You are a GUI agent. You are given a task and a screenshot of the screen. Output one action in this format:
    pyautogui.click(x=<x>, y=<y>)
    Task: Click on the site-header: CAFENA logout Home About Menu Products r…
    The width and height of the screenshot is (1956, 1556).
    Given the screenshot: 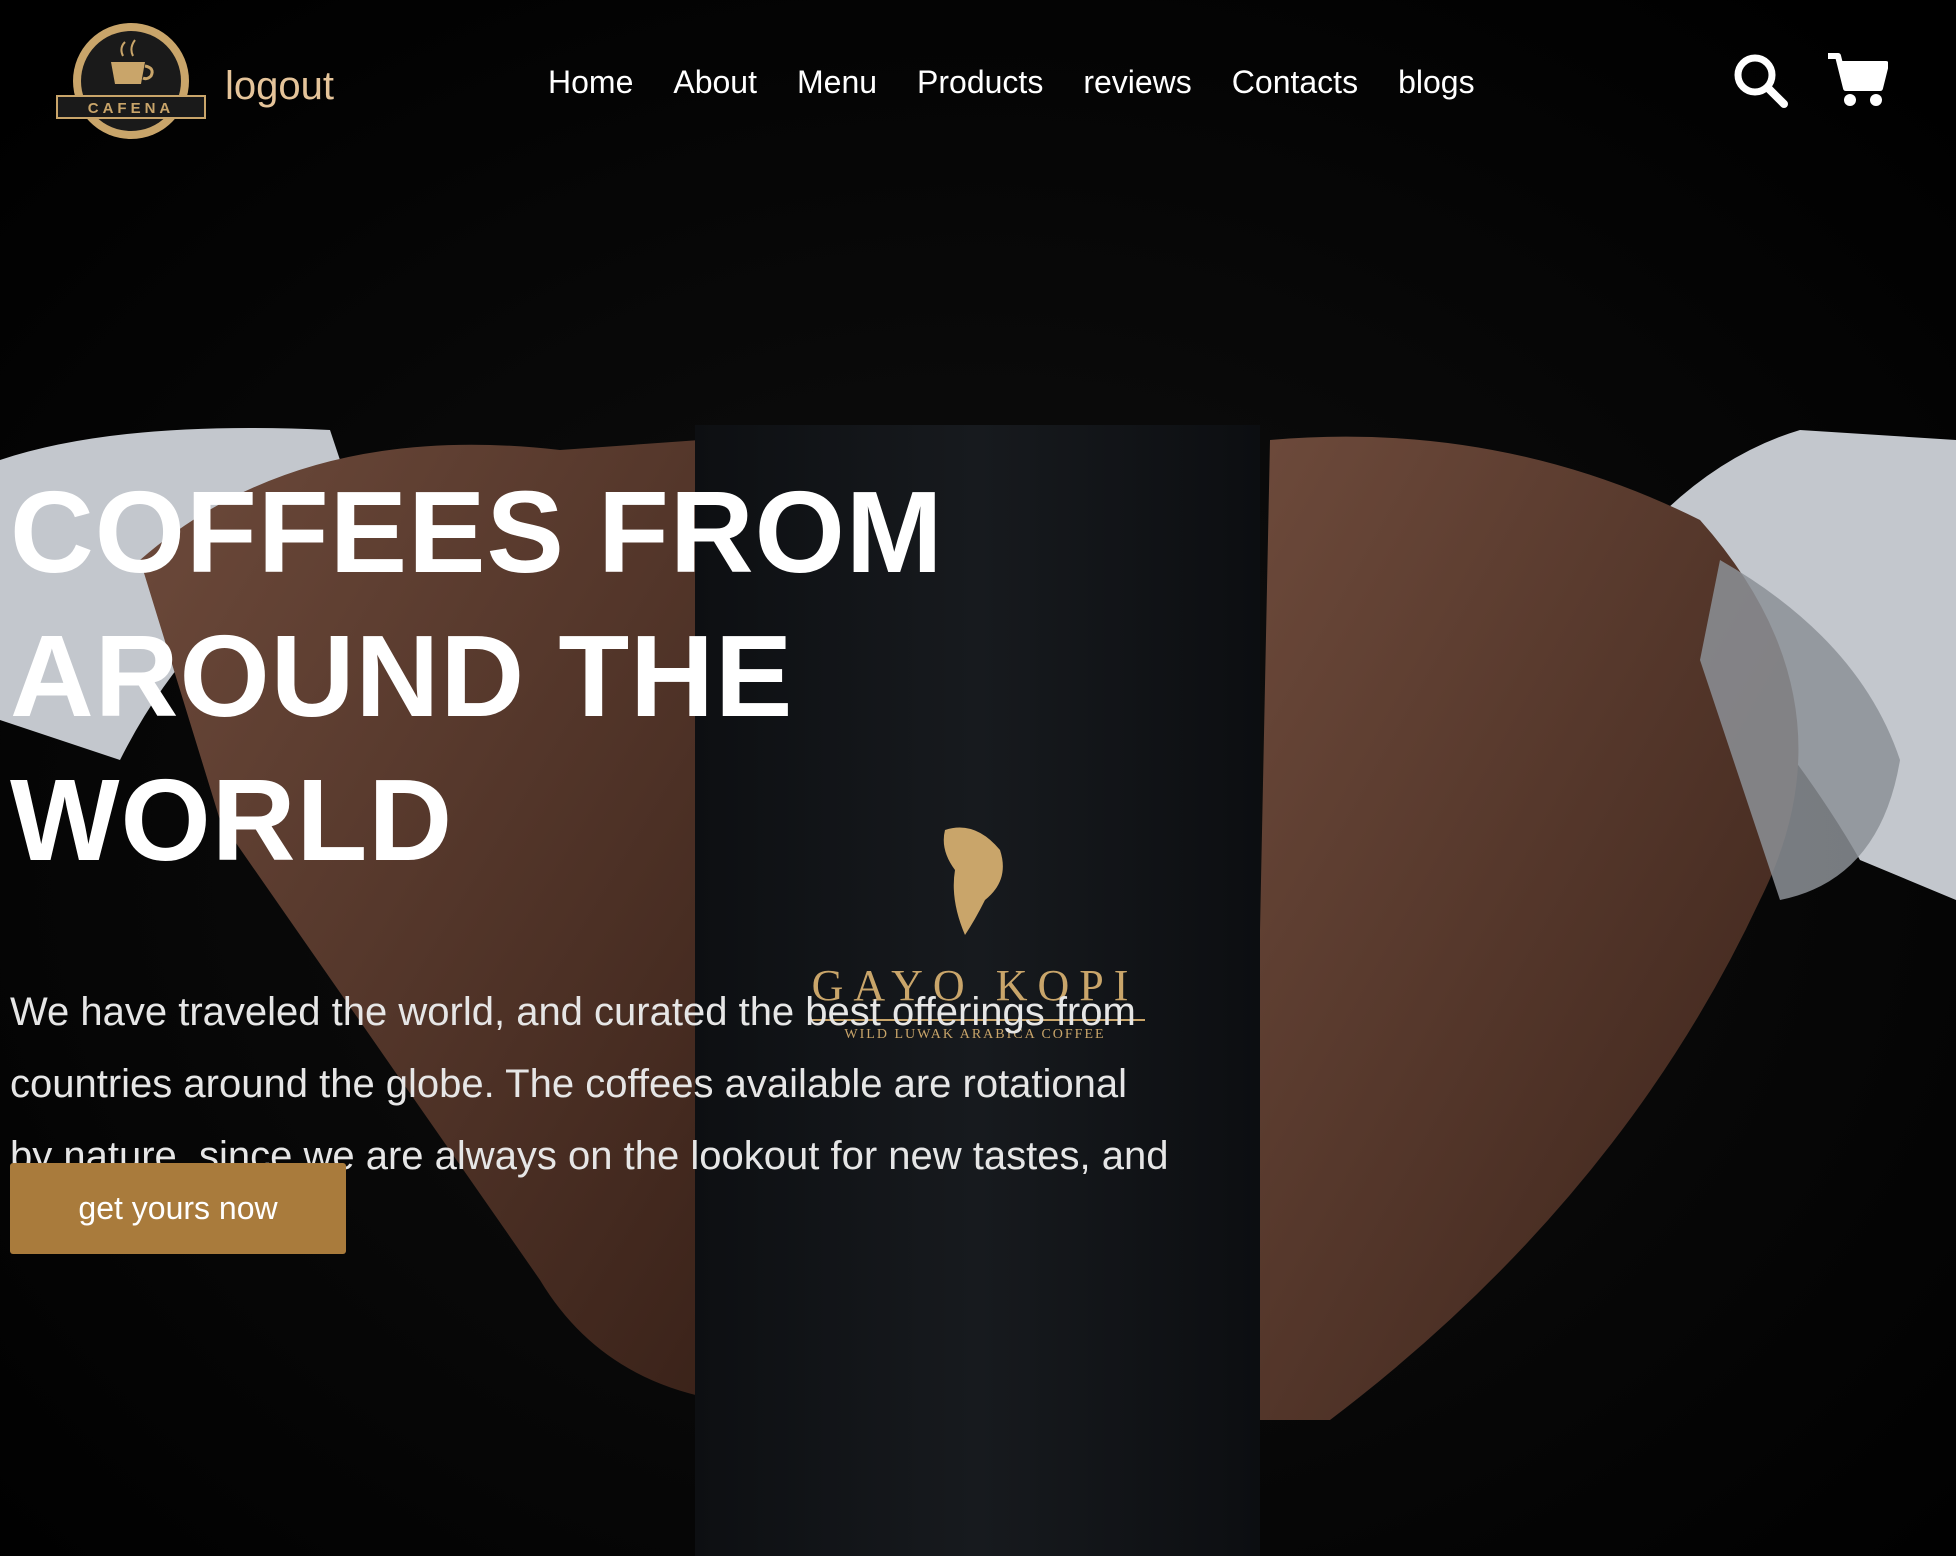 What is the action you would take?
    pyautogui.click(x=978, y=82)
    